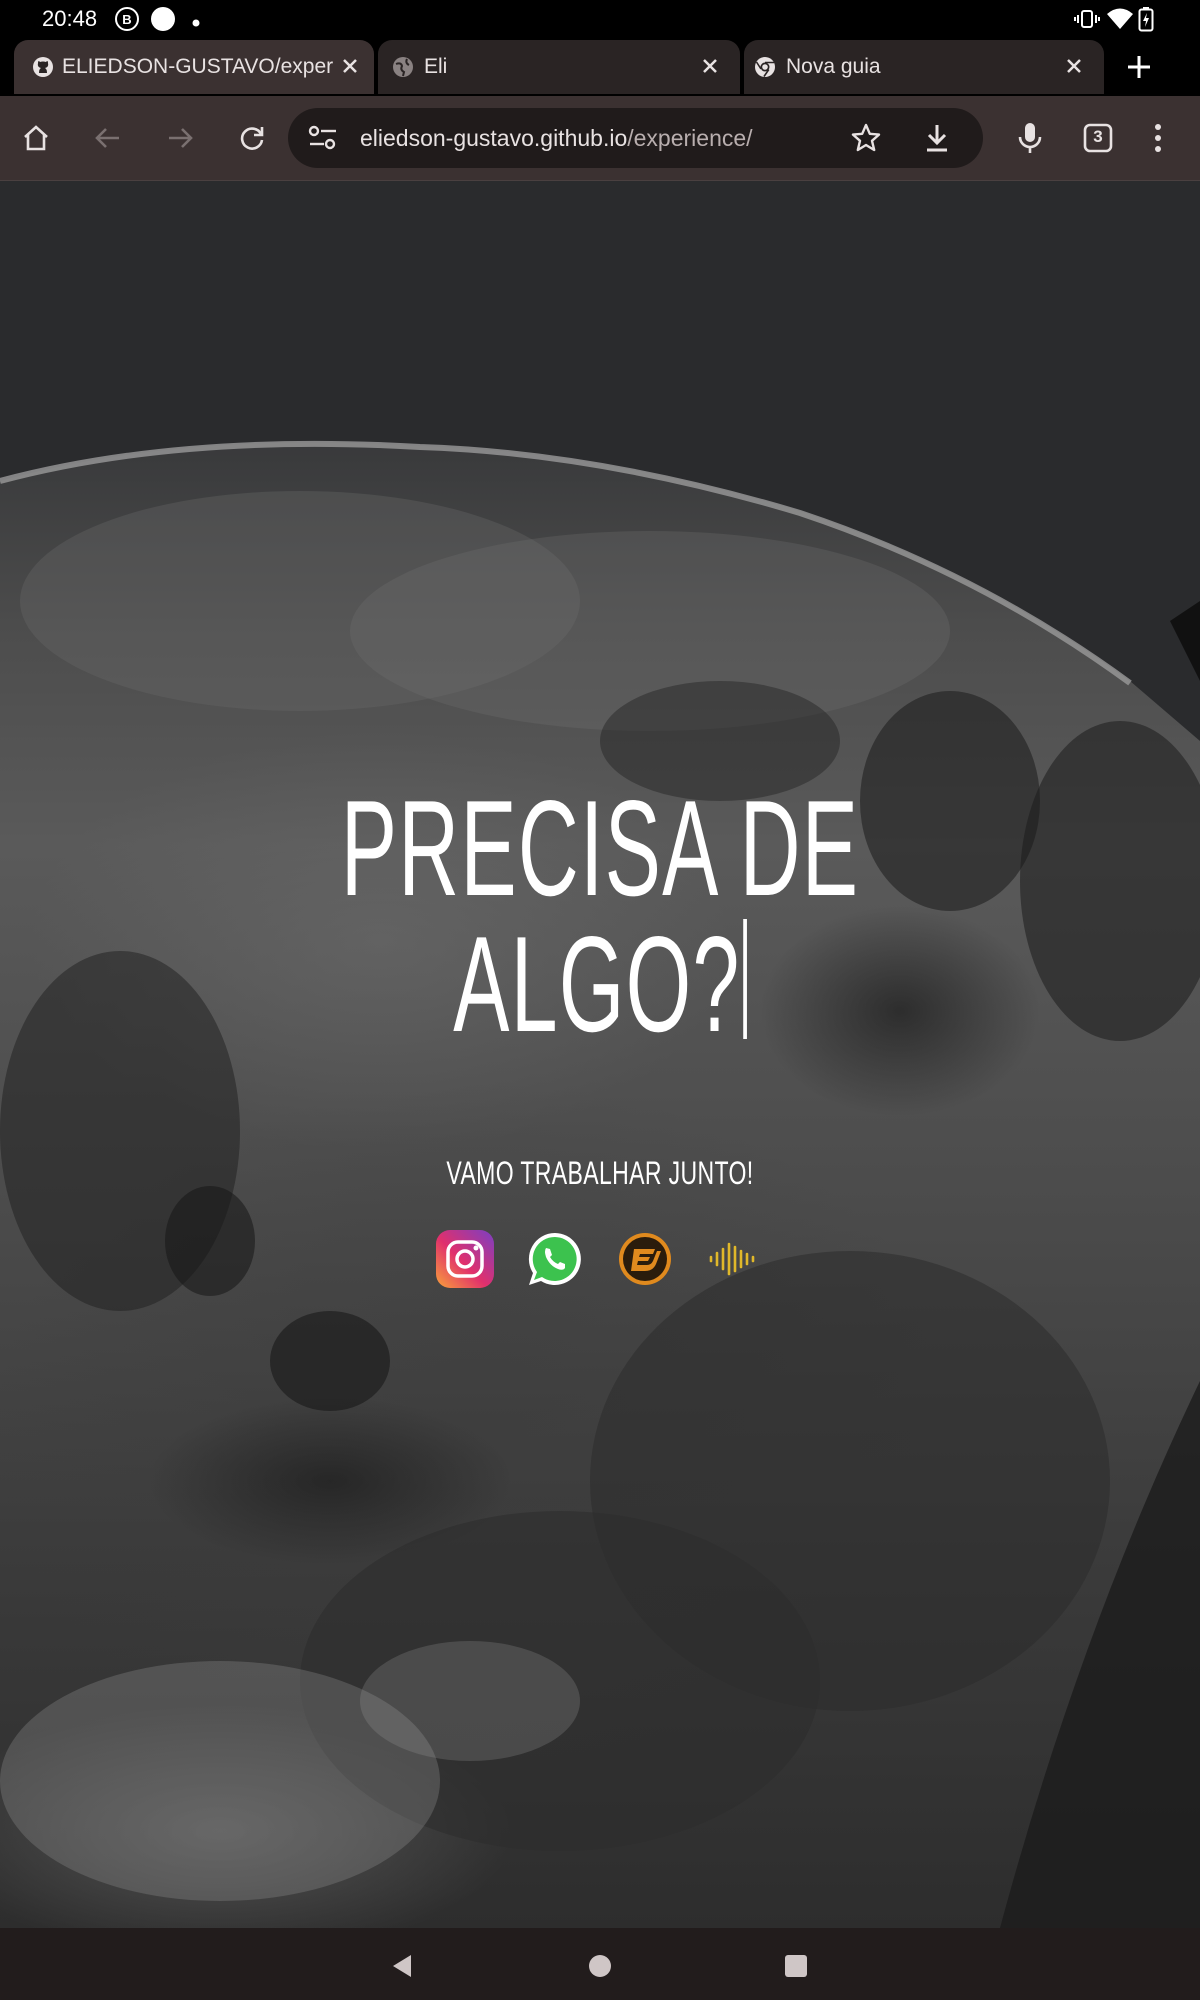 This screenshot has height=2000, width=1200. I want to click on page-headline: PRECISA DE ALGO?, so click(600, 916).